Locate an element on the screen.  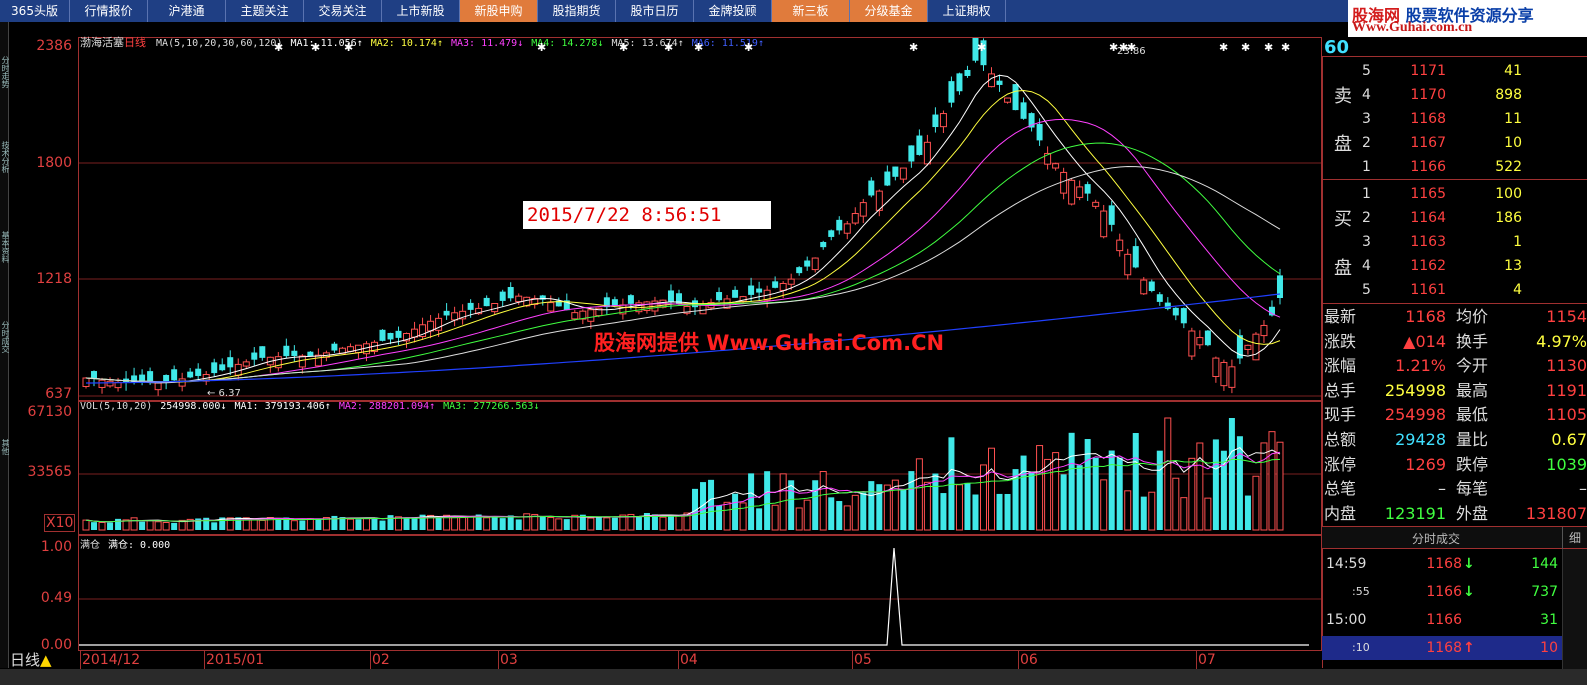
side-tab-2: 技术分析 is located at coordinates (4, 157).